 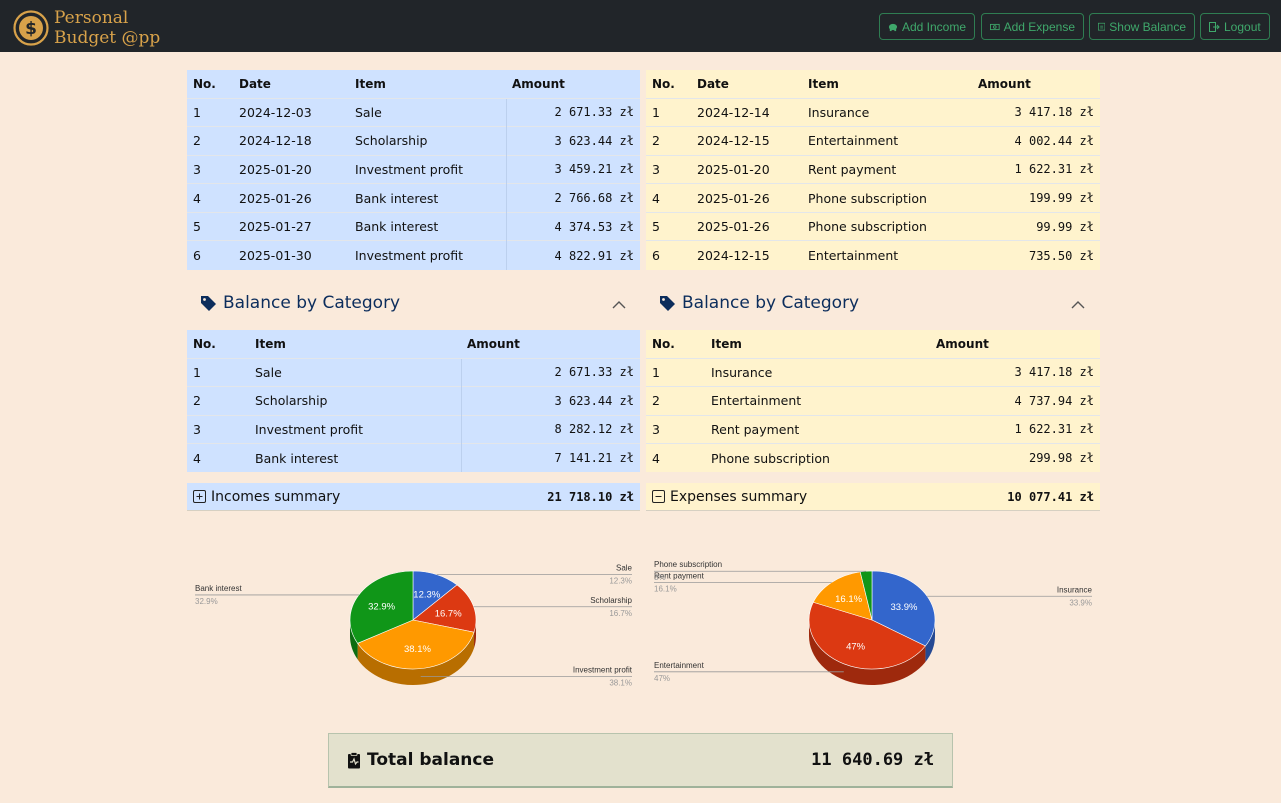 I want to click on brand-line-1: Personal, so click(x=91, y=18).